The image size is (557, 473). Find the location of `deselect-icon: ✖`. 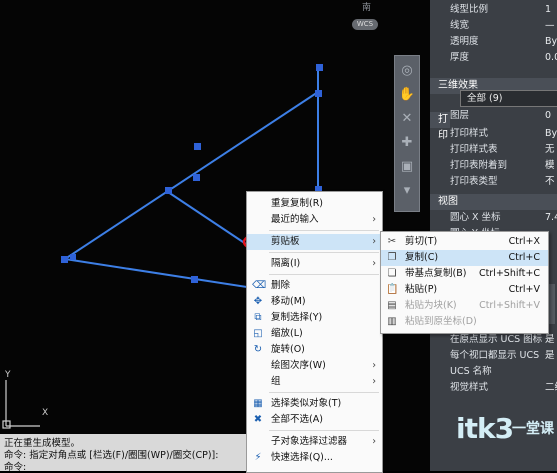

deselect-icon: ✖ is located at coordinates (258, 419).